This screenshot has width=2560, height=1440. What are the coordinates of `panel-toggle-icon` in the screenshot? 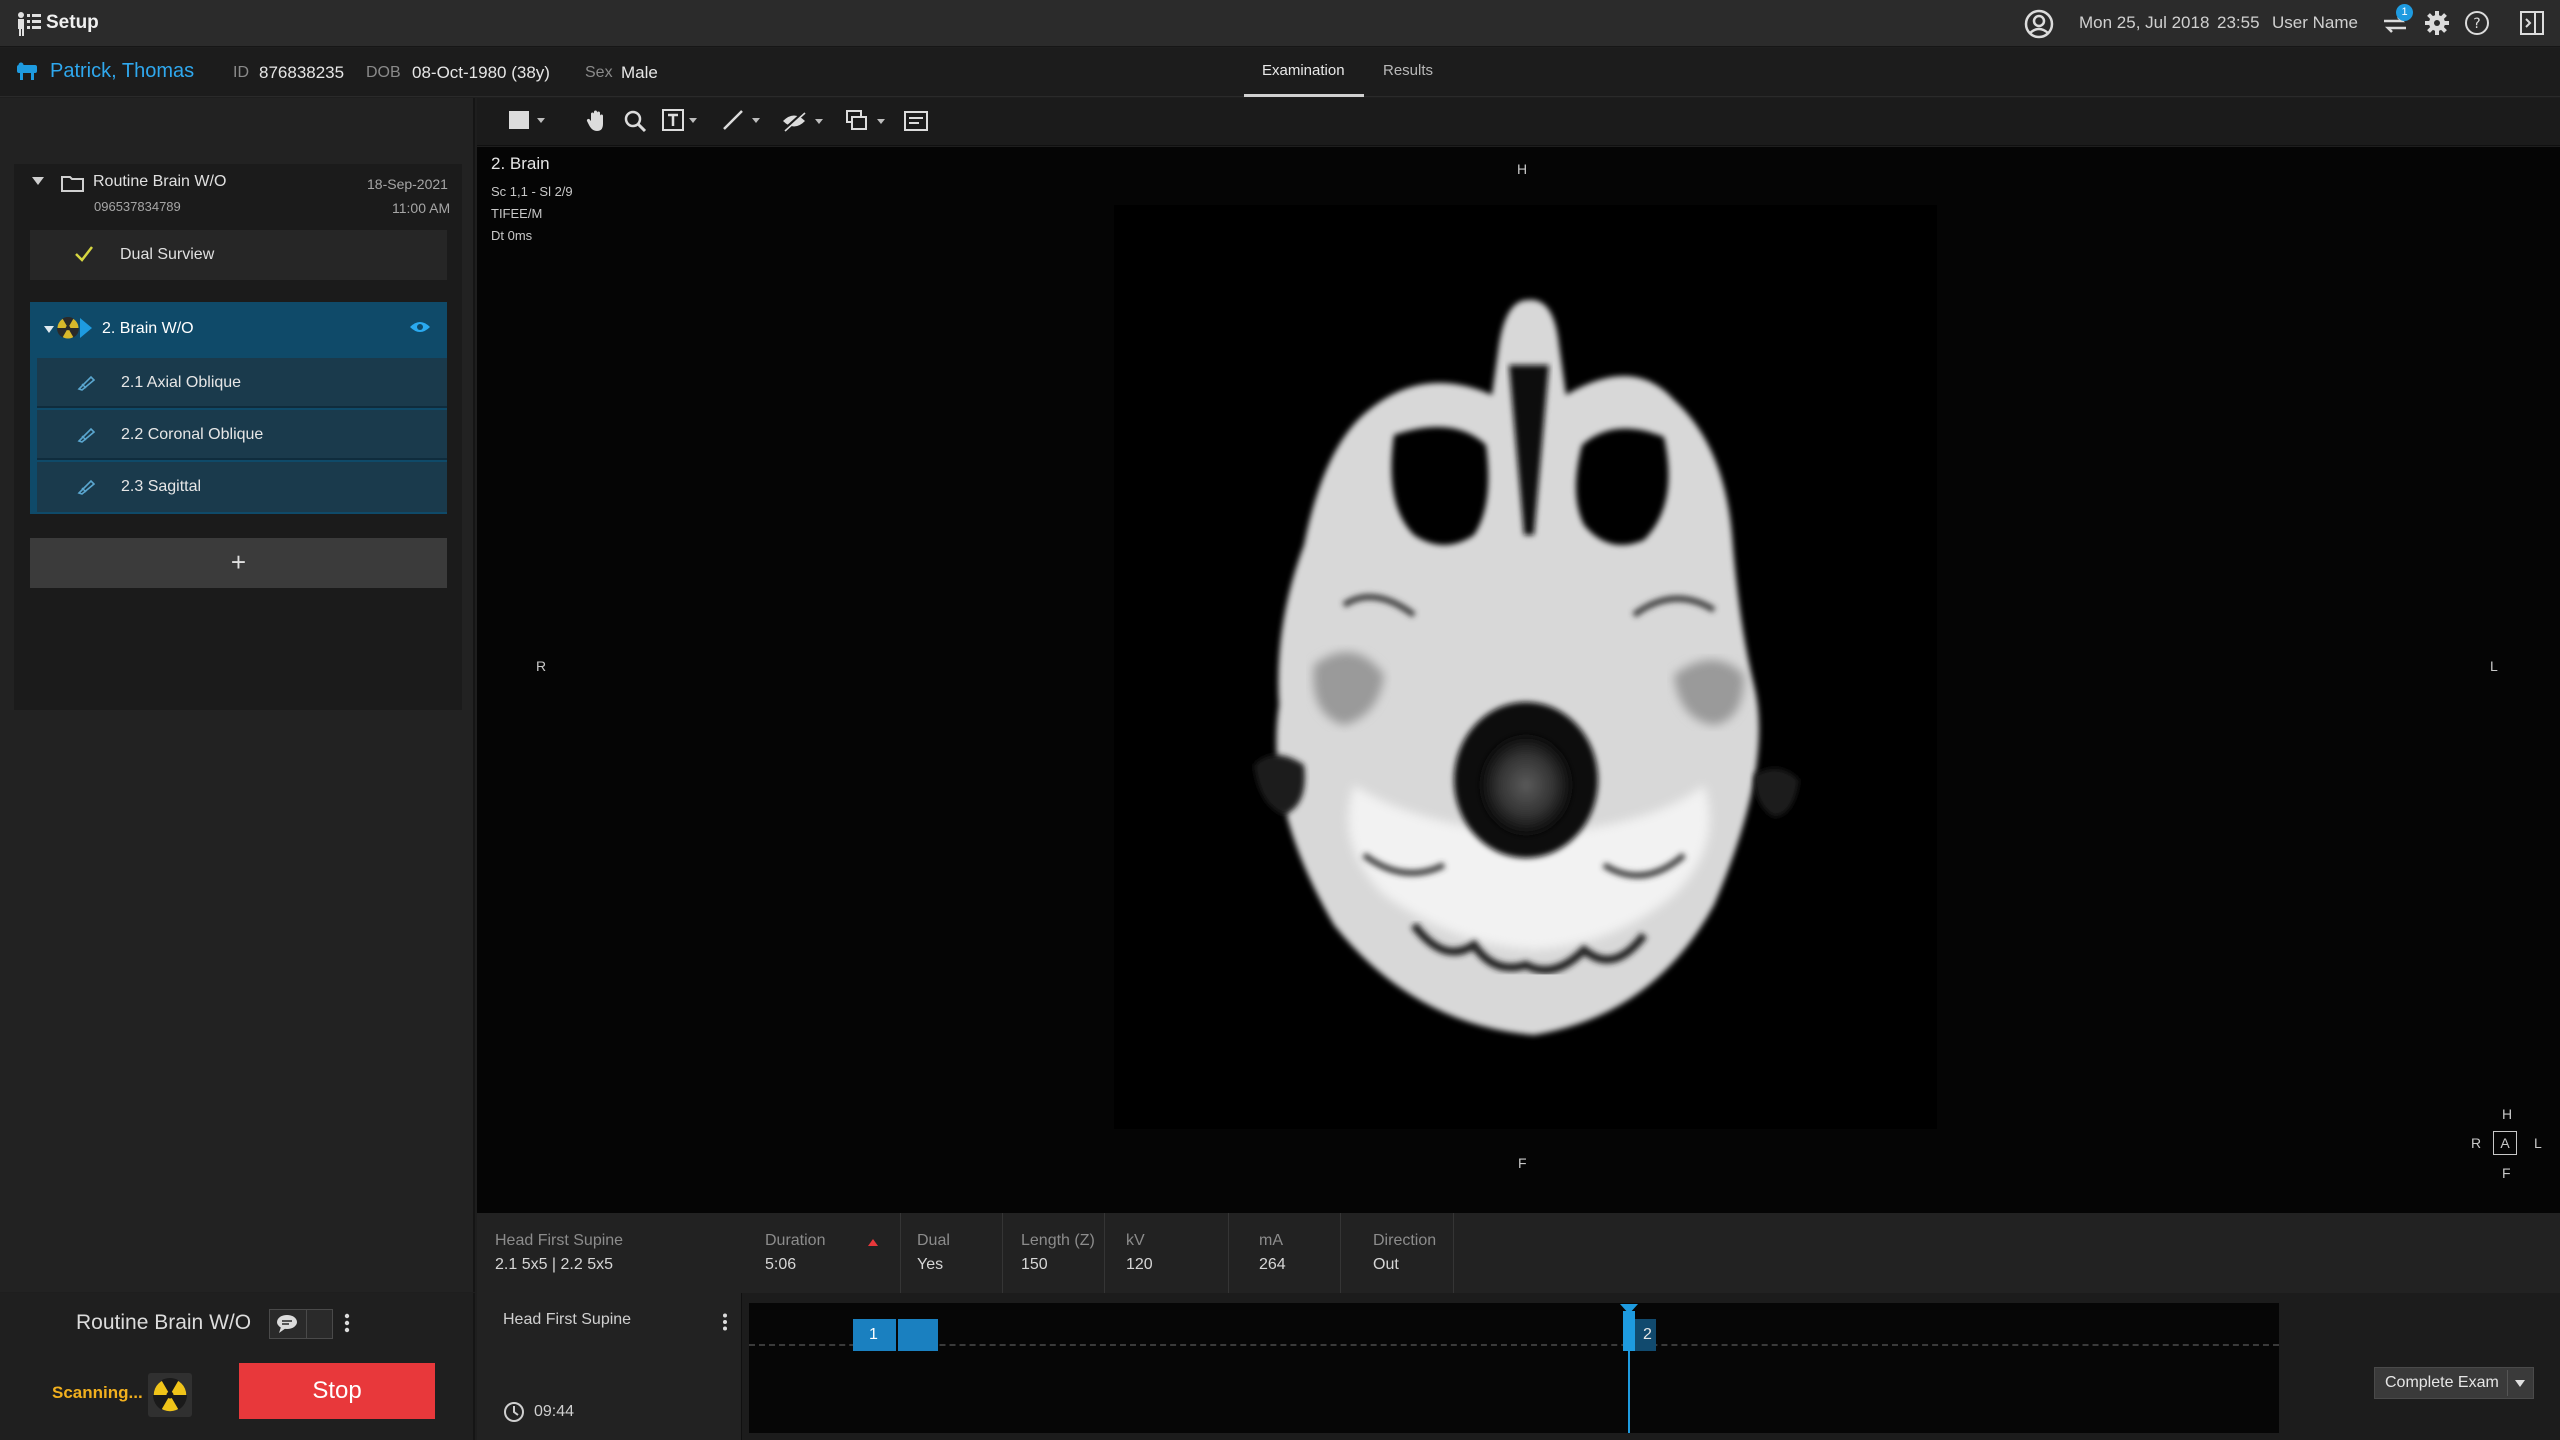 It's located at (2532, 23).